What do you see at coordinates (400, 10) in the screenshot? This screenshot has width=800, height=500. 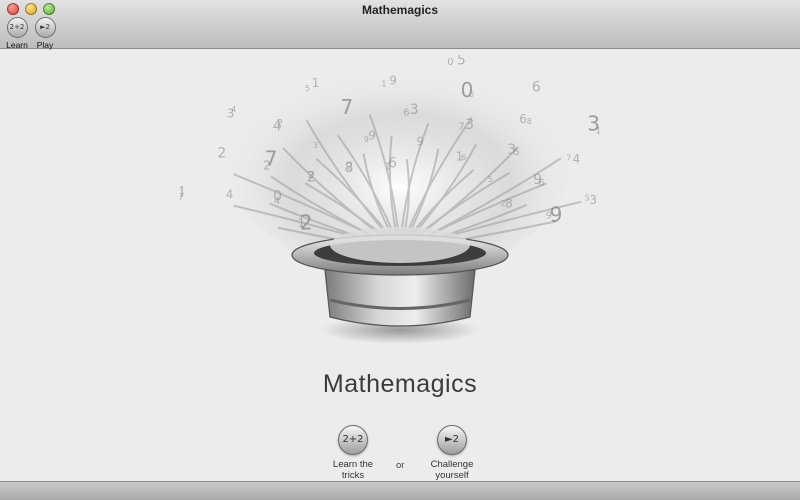 I see `window-title: Mathemagics` at bounding box center [400, 10].